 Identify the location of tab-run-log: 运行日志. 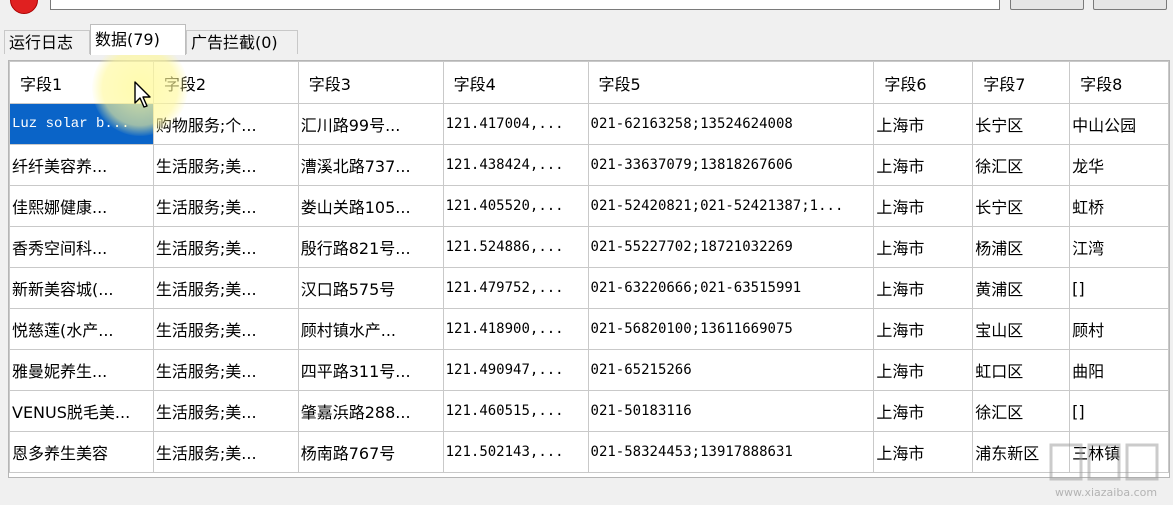
(47, 42).